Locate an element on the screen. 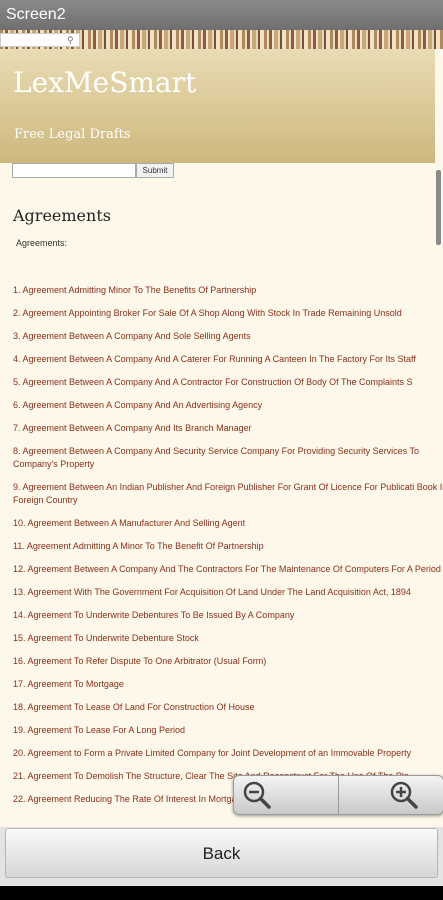 The width and height of the screenshot is (443, 900). system-nav-bar is located at coordinates (221, 893).